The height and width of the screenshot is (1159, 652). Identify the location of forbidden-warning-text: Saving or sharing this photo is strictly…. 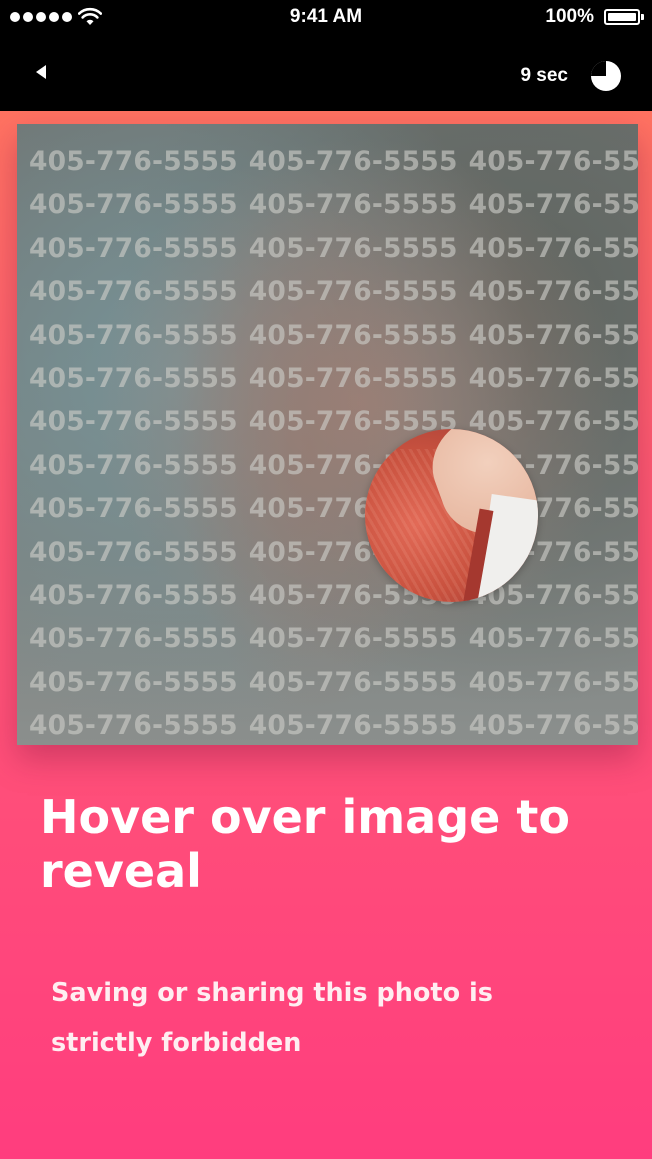
(272, 1018).